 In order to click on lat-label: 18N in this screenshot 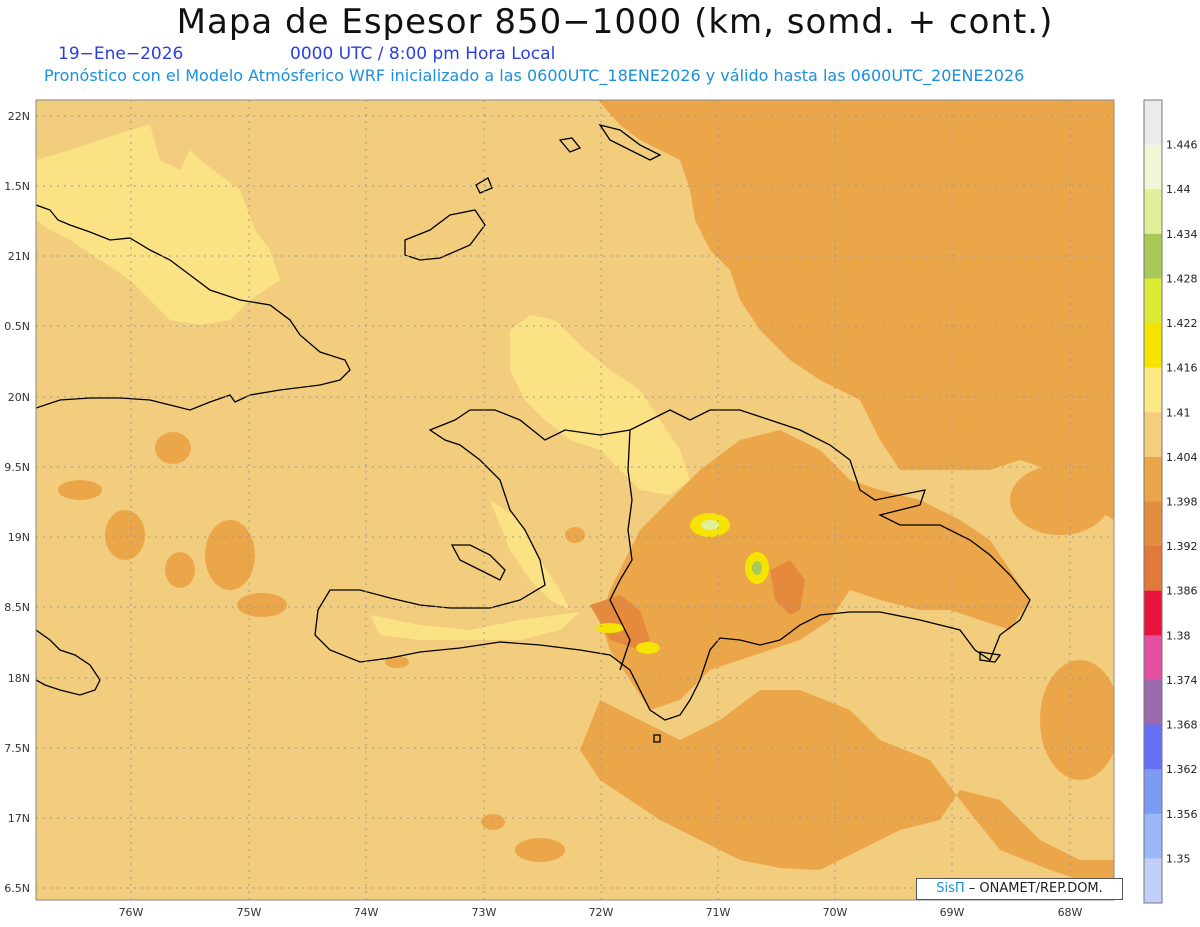, I will do `click(19, 678)`.